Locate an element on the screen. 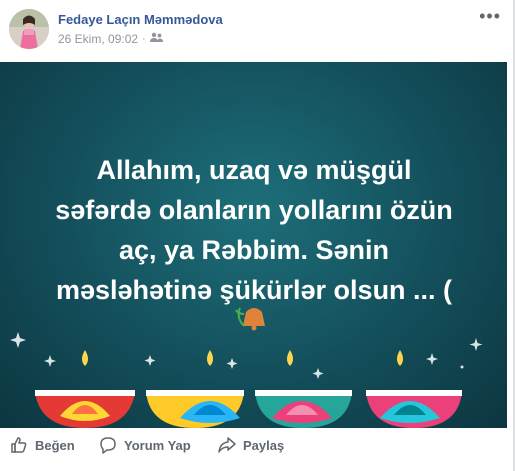 This screenshot has height=471, width=515. like-button: Beğen is located at coordinates (42, 445).